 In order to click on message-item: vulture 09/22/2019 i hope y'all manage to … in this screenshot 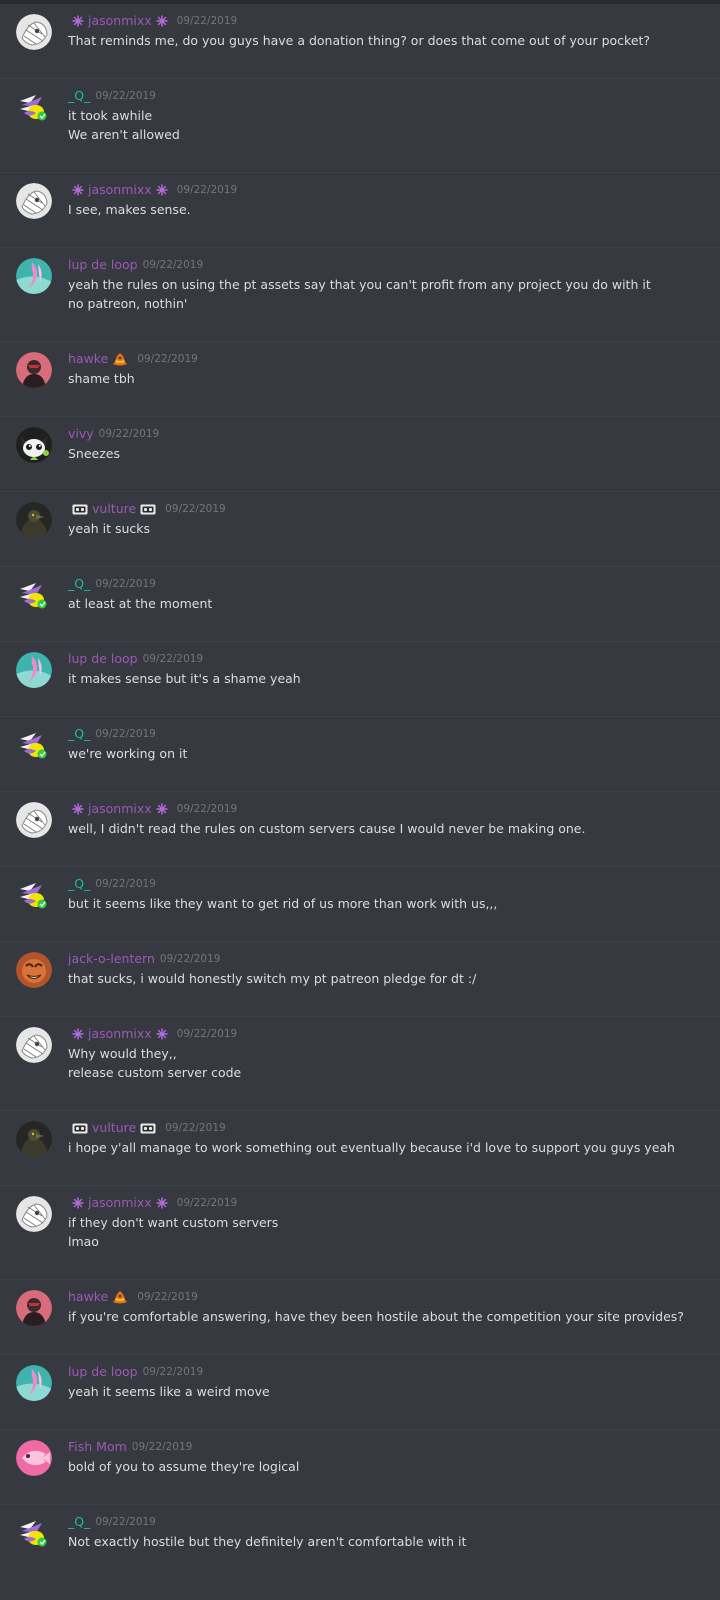, I will do `click(360, 1148)`.